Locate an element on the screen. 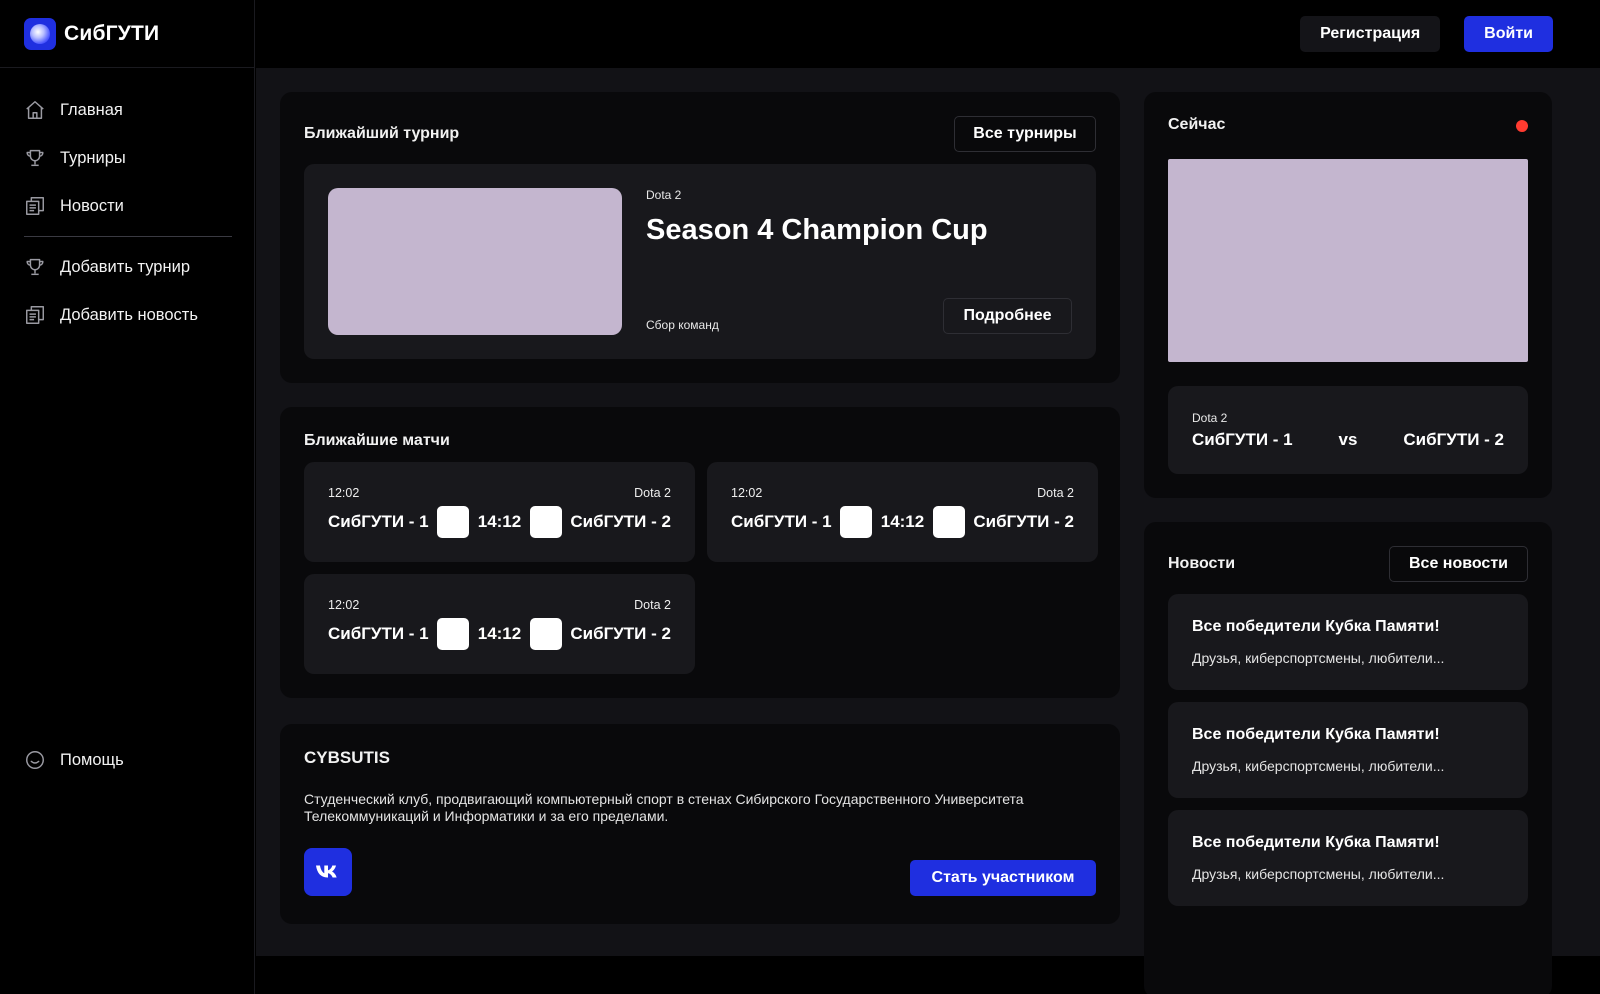  app-name: СибГУТИ is located at coordinates (112, 33).